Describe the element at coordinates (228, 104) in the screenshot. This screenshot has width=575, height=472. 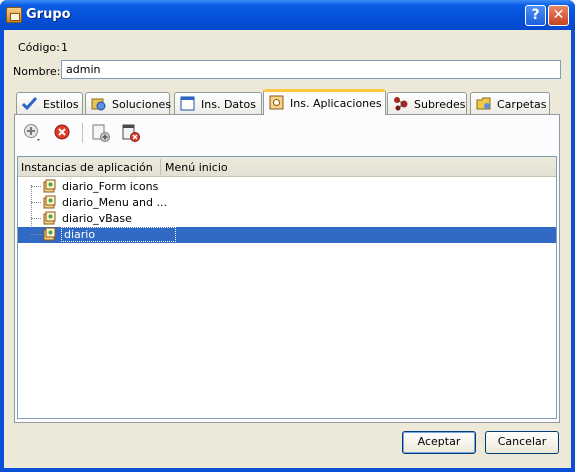
I see `tab-label: Ins. Datos` at that location.